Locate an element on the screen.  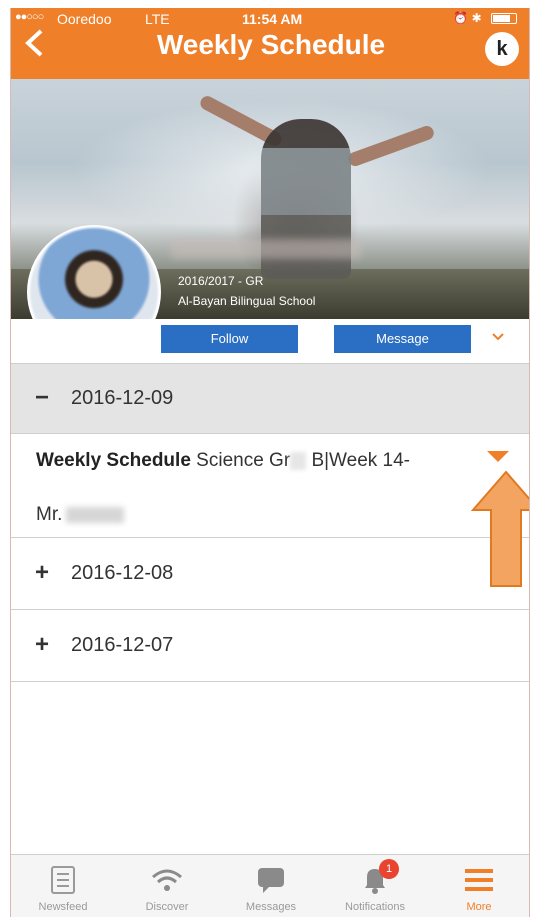
message-button: Message is located at coordinates (402, 339).